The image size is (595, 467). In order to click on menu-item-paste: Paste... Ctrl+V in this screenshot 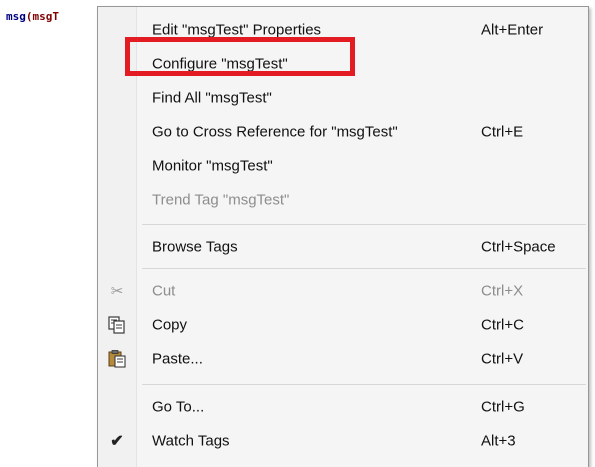, I will do `click(343, 359)`.